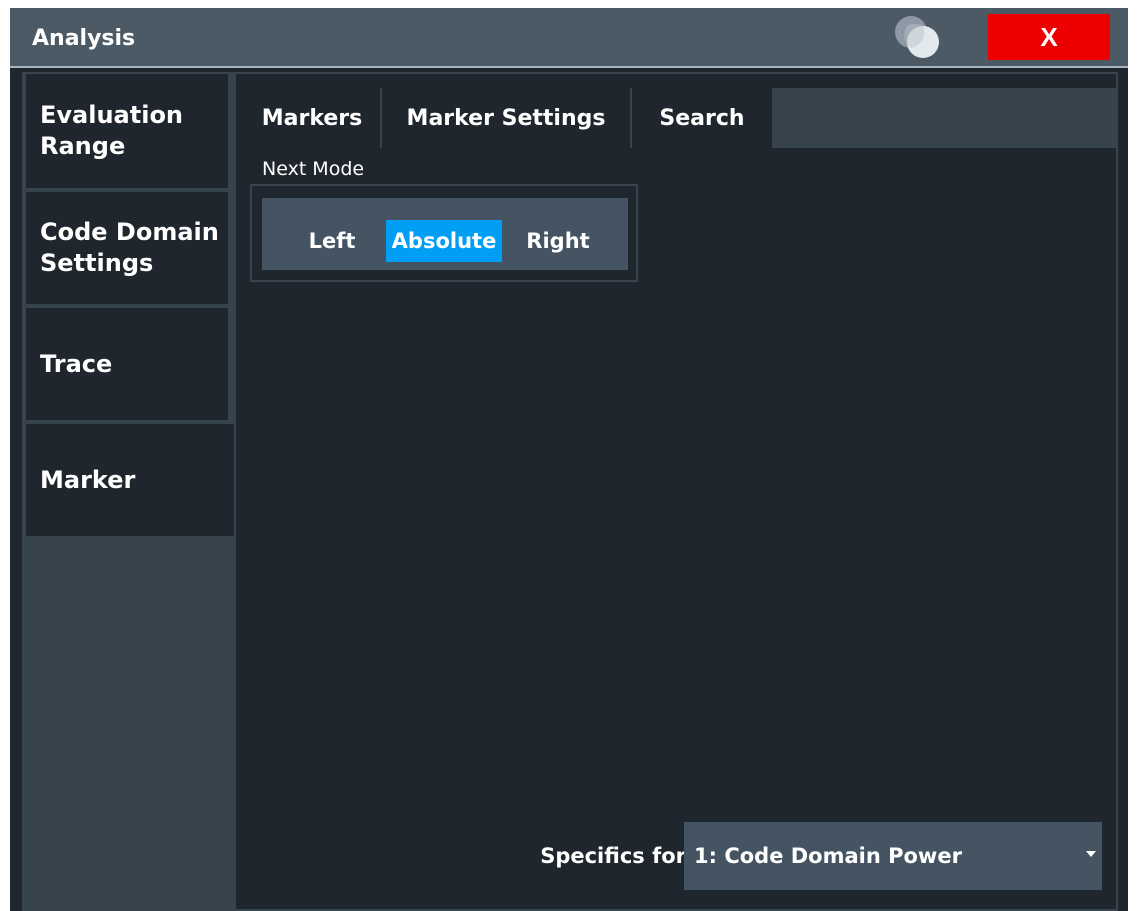 The width and height of the screenshot is (1138, 911). I want to click on tab-marker-settings: Marker Settings, so click(507, 118).